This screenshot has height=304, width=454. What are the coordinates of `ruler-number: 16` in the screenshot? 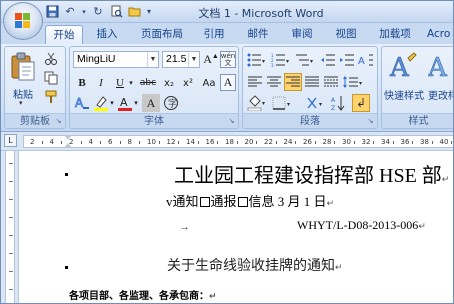 It's located at (210, 142).